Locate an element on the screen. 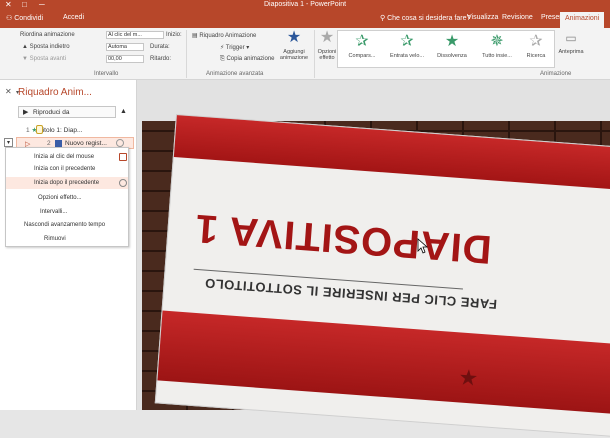  trigger-button: ⚡ Trigger ▾ is located at coordinates (234, 47).